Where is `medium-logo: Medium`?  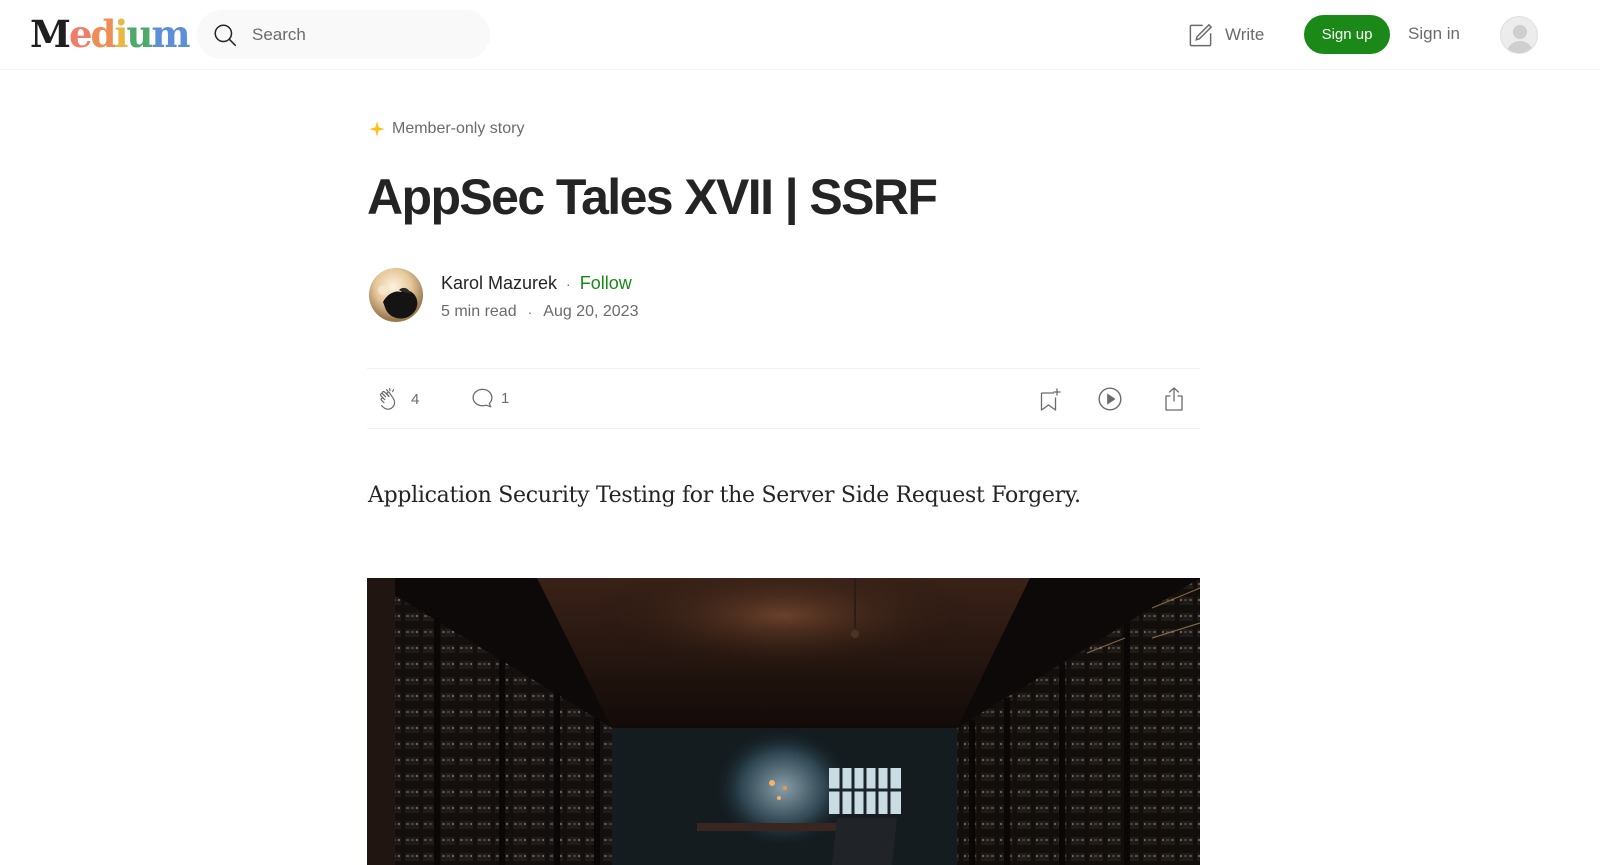
medium-logo: Medium is located at coordinates (110, 34).